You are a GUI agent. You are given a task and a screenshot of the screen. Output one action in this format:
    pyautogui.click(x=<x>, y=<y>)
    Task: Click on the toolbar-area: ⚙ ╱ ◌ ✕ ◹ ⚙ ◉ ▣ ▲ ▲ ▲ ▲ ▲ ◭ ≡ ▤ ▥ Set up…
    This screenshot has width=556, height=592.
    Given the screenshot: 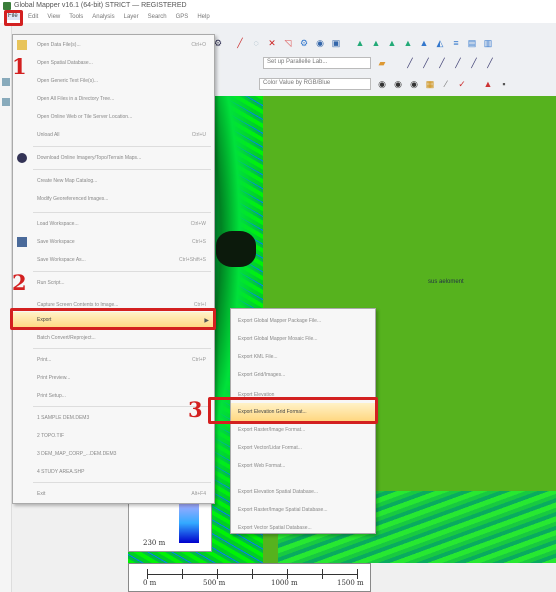 What is the action you would take?
    pyautogui.click(x=383, y=59)
    